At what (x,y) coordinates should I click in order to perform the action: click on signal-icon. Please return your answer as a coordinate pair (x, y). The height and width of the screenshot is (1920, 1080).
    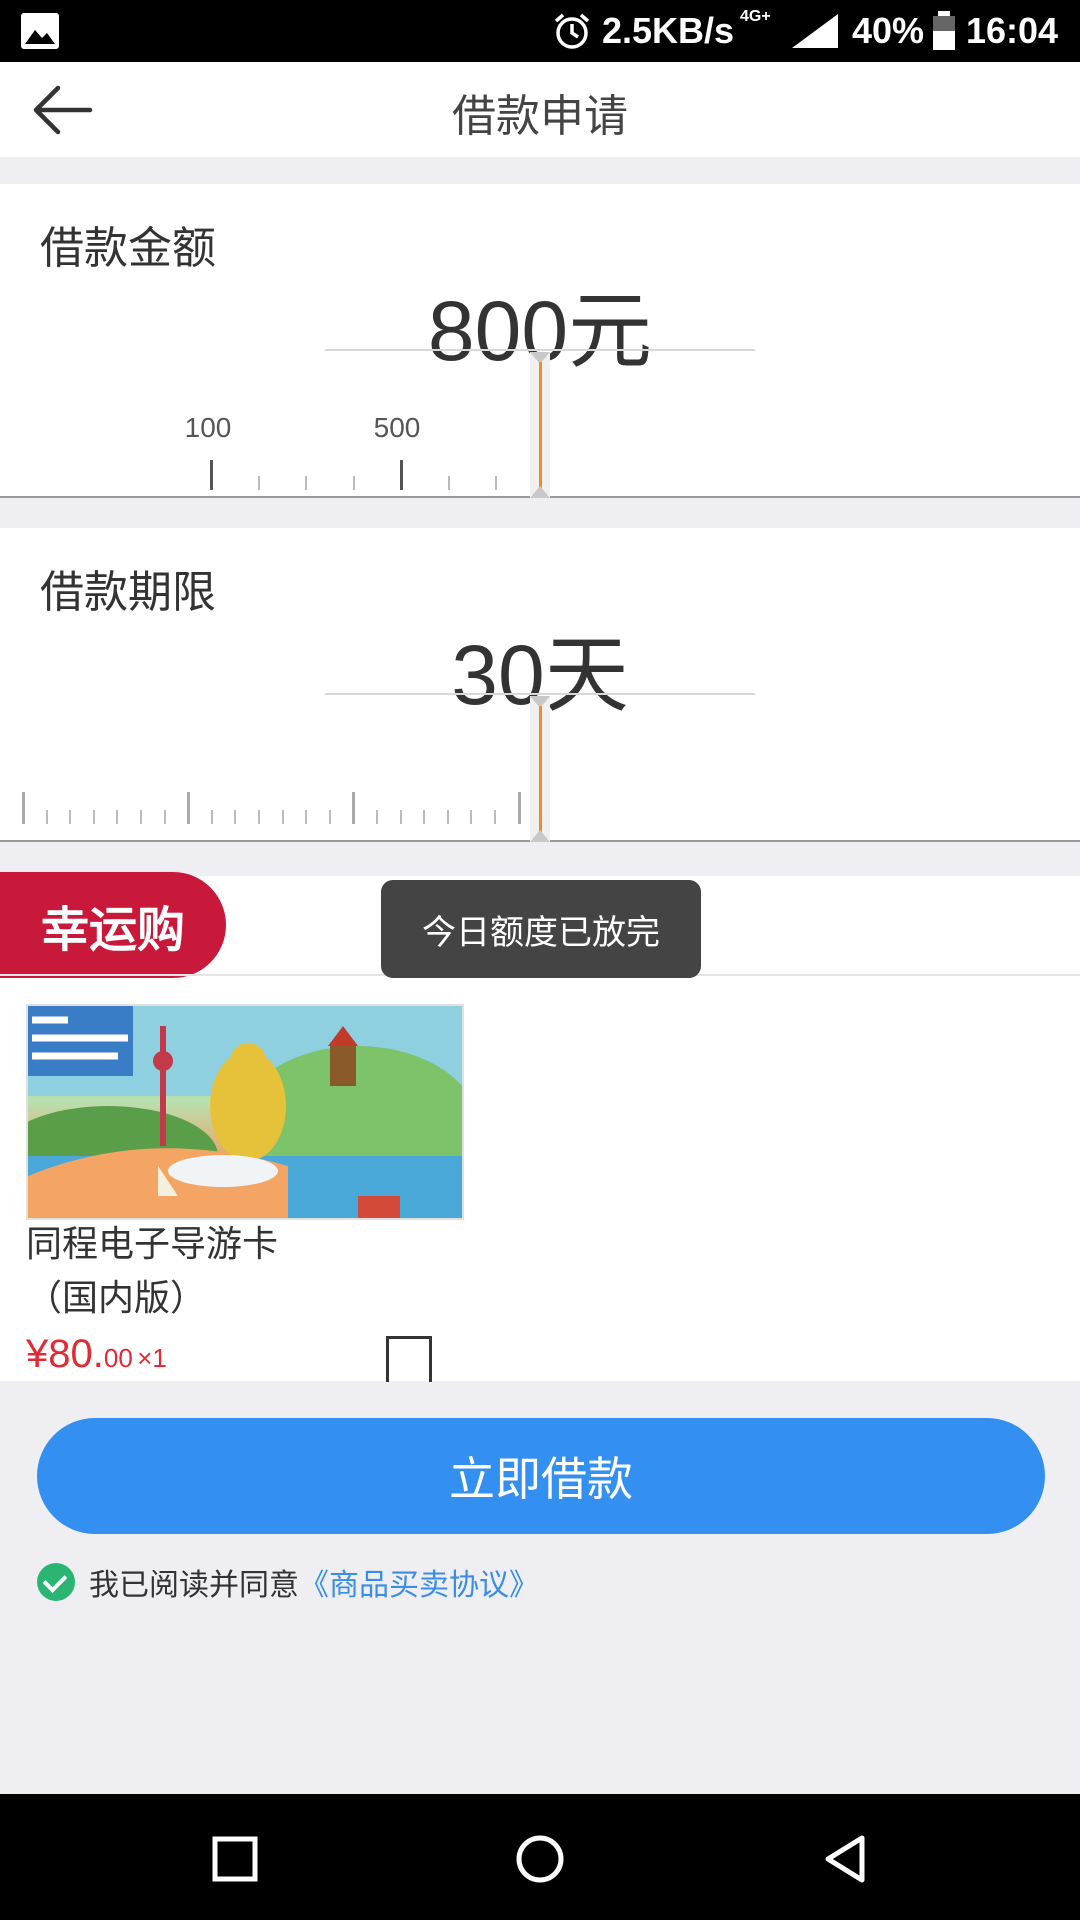
    Looking at the image, I should click on (815, 31).